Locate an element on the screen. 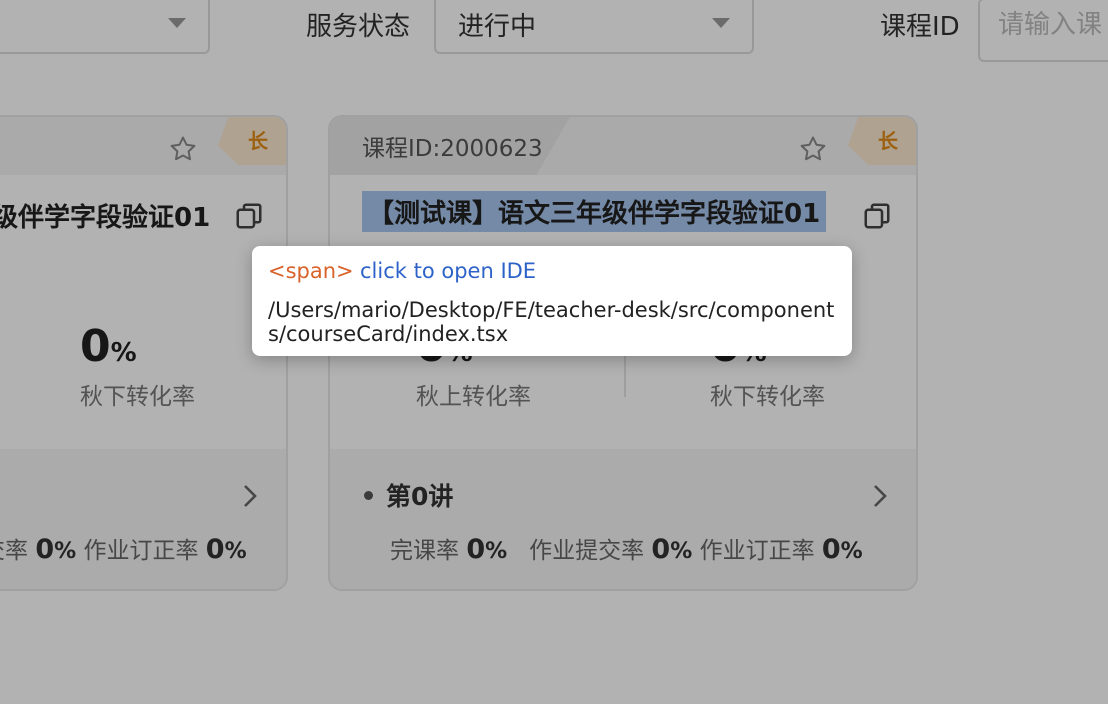 The width and height of the screenshot is (1108, 704). course-title: 级伴学字段验证01 is located at coordinates (105, 218).